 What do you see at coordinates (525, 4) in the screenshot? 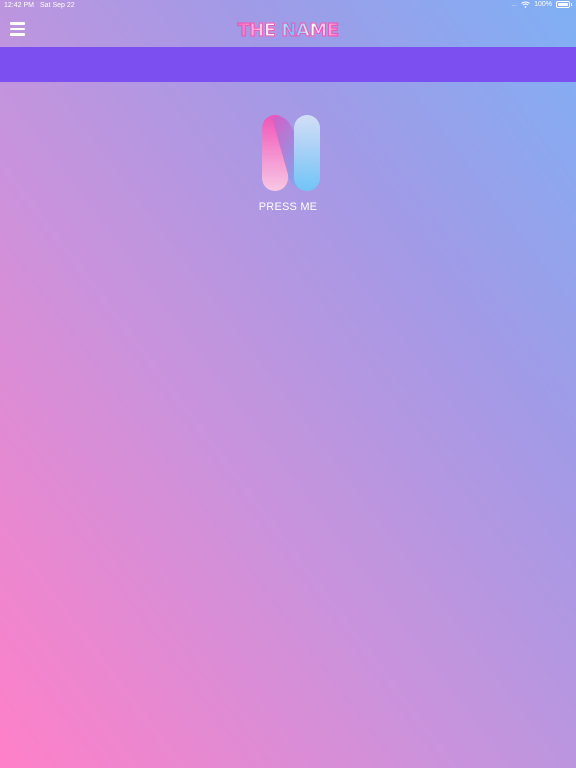
I see `wifi-icon` at bounding box center [525, 4].